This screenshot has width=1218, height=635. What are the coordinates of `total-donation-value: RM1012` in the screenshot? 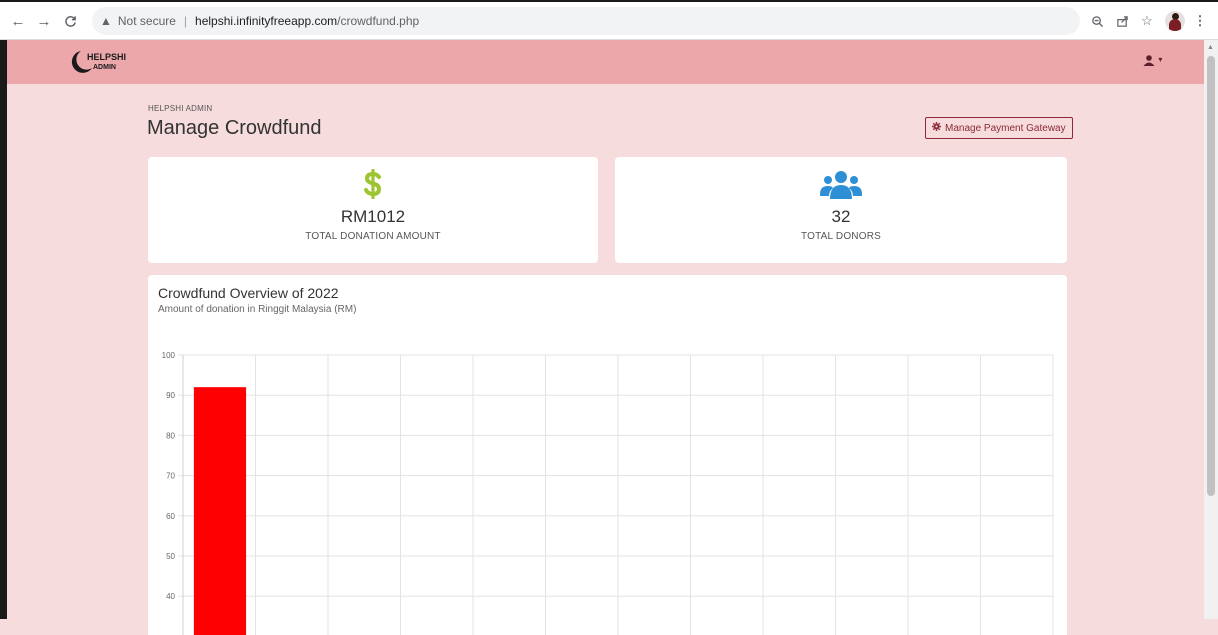 It's located at (373, 216).